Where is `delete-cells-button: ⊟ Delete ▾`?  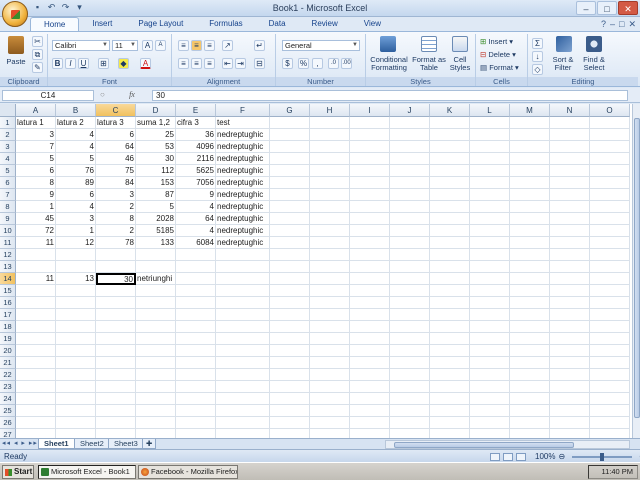
delete-cells-button: ⊟ Delete ▾ is located at coordinates (503, 55).